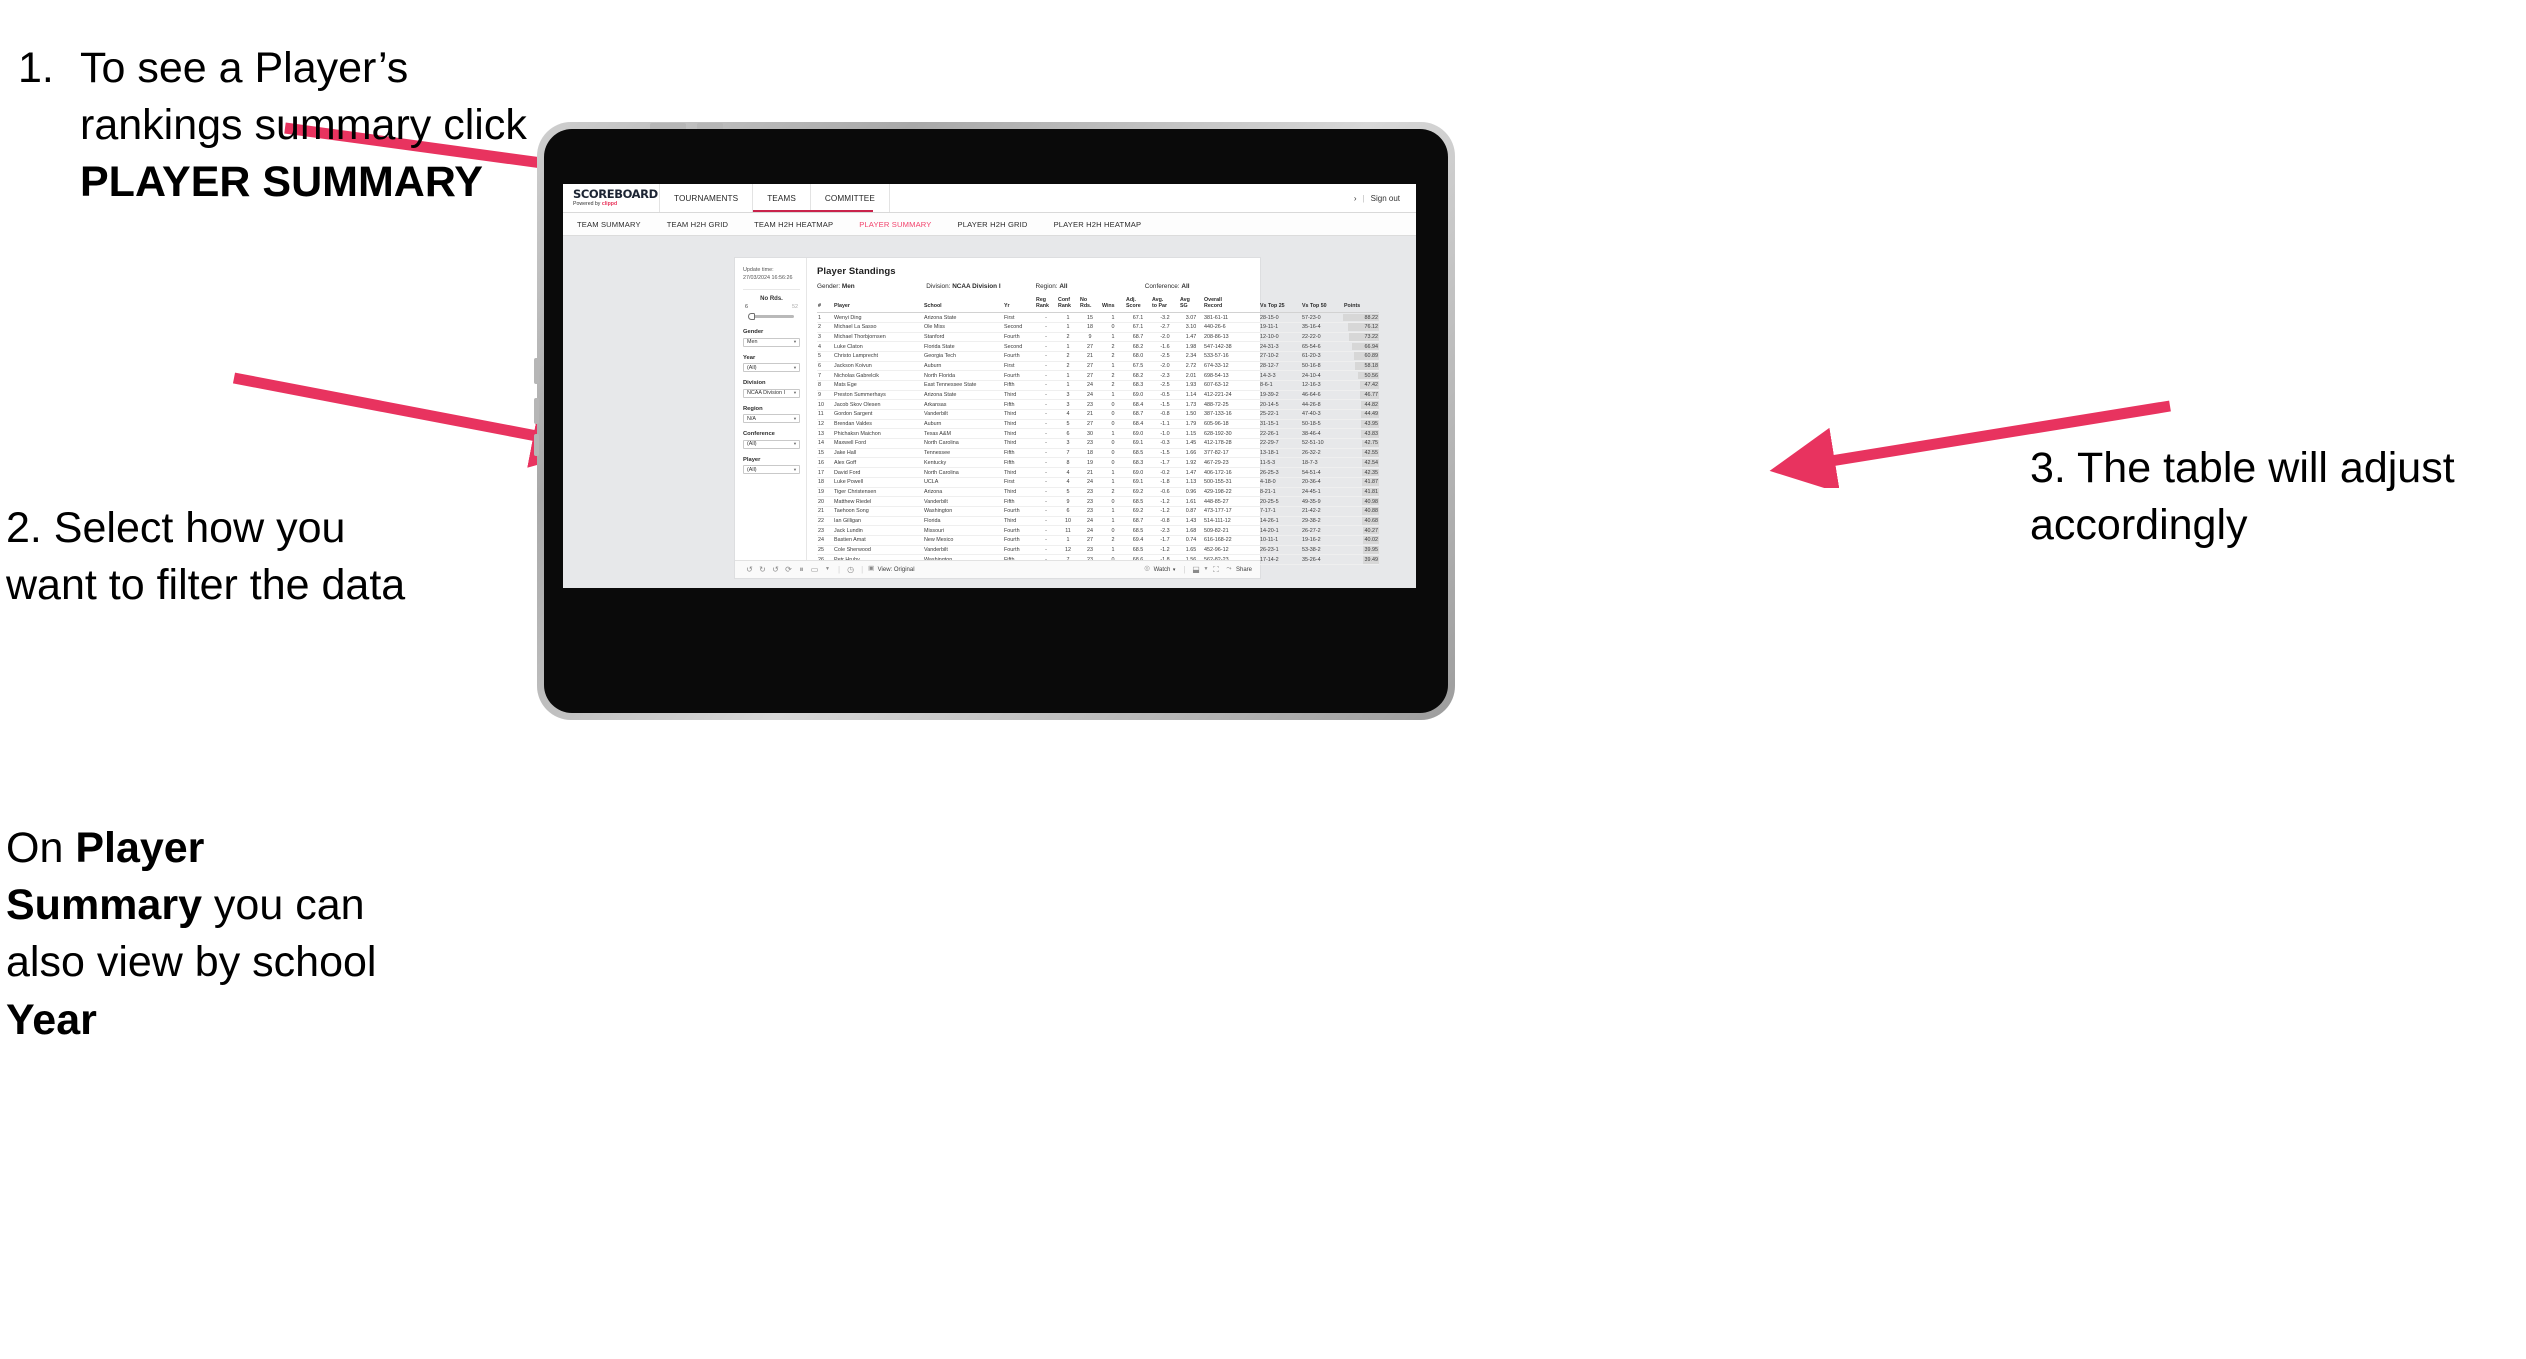  What do you see at coordinates (1215, 569) in the screenshot?
I see `fullscreen-icon: ⛶` at bounding box center [1215, 569].